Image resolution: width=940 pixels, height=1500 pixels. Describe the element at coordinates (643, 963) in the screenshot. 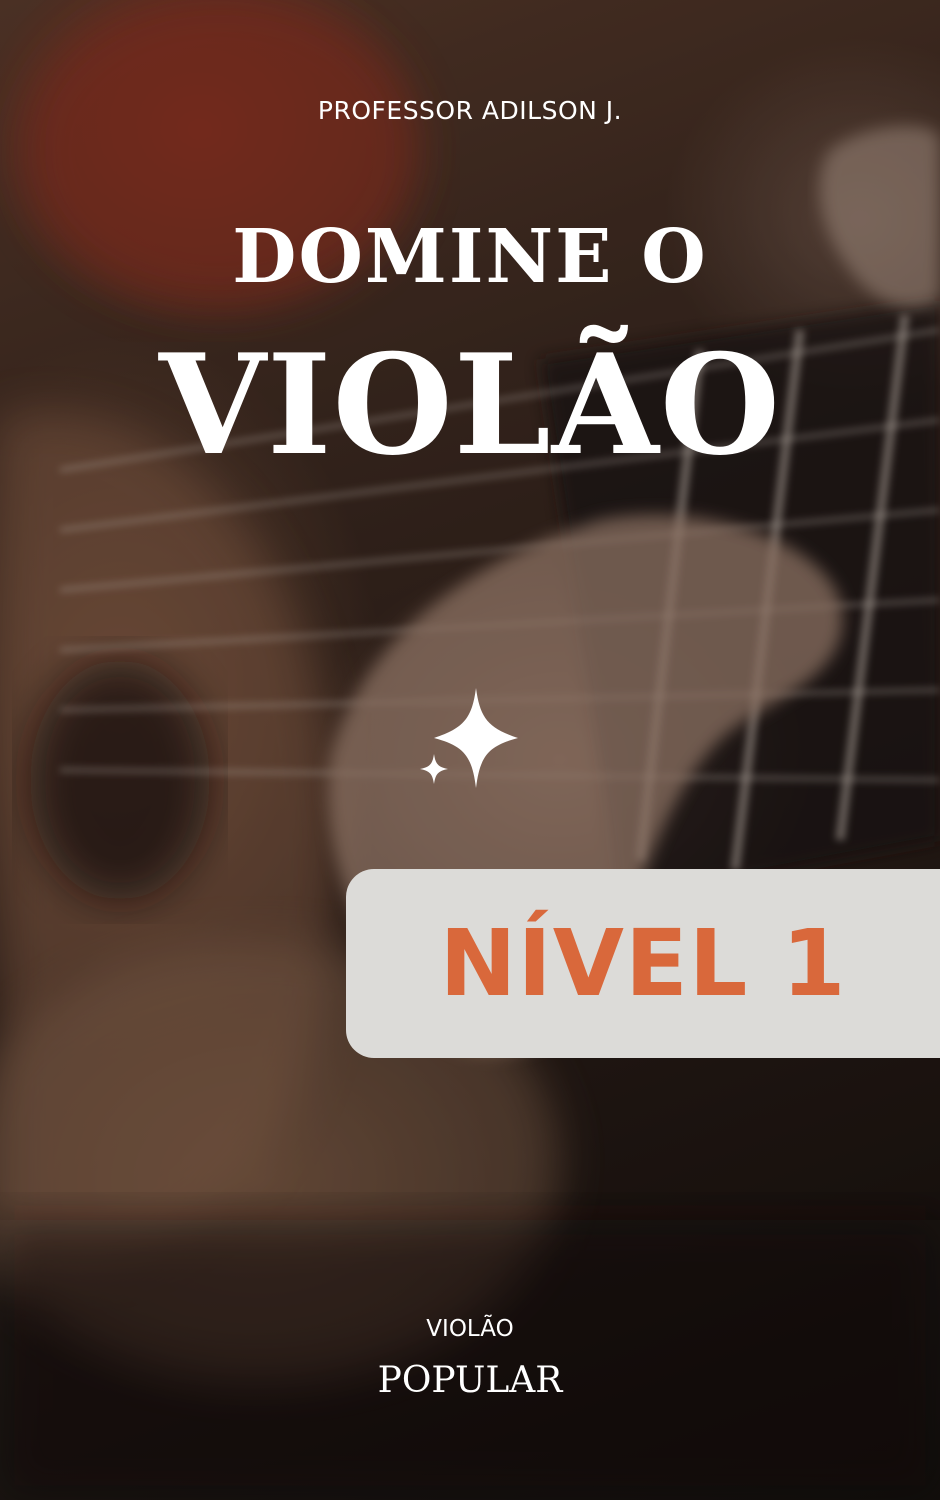

I see `level-label: NÍVEL 1` at that location.